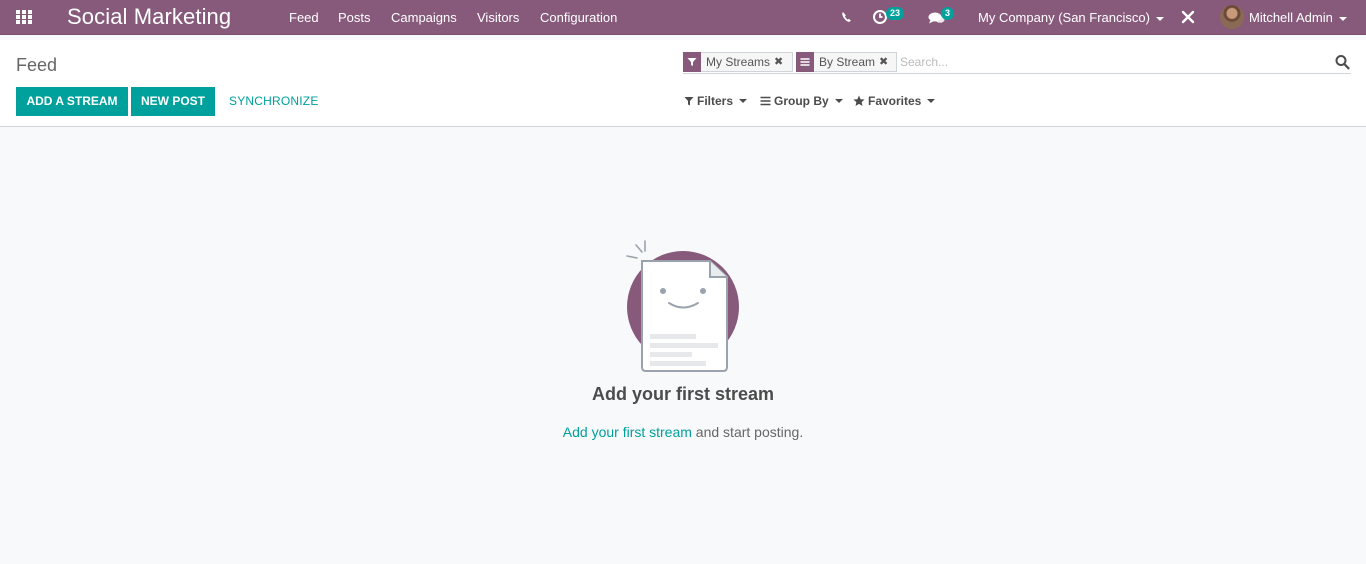  I want to click on user-name: Mitchell Admin, so click(1291, 17).